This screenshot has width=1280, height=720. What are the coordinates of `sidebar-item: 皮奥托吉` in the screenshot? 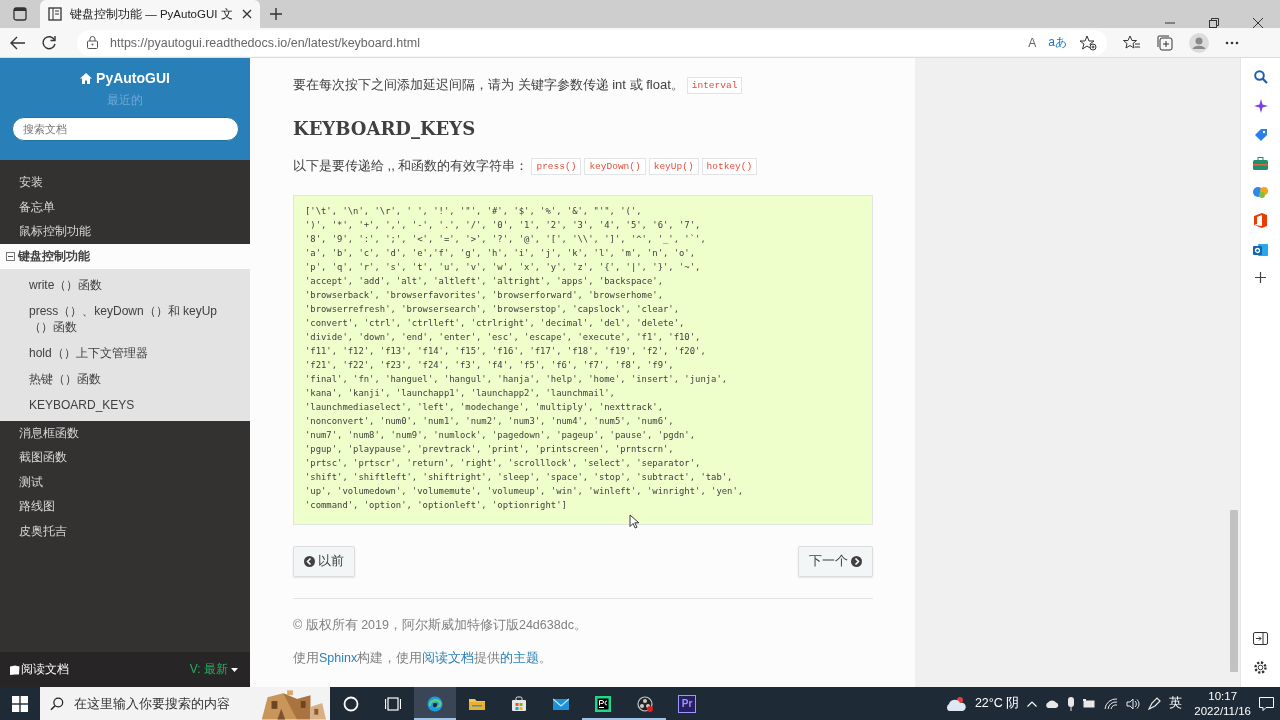 It's located at (125, 530).